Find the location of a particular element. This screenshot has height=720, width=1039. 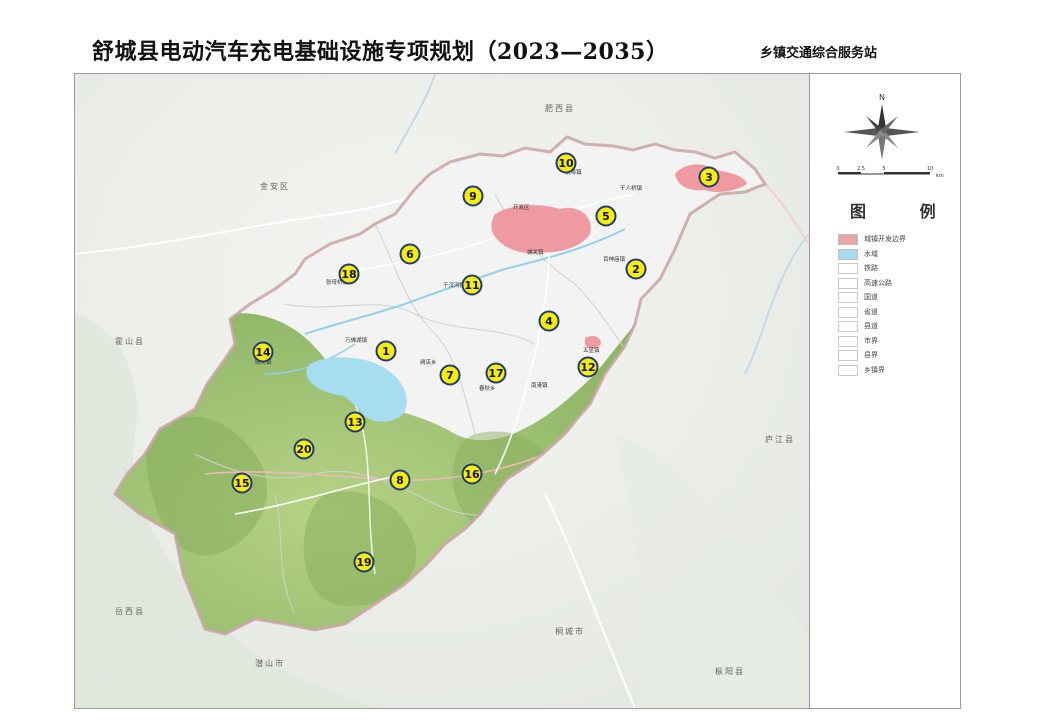

town-label: 五显镇 is located at coordinates (591, 350).